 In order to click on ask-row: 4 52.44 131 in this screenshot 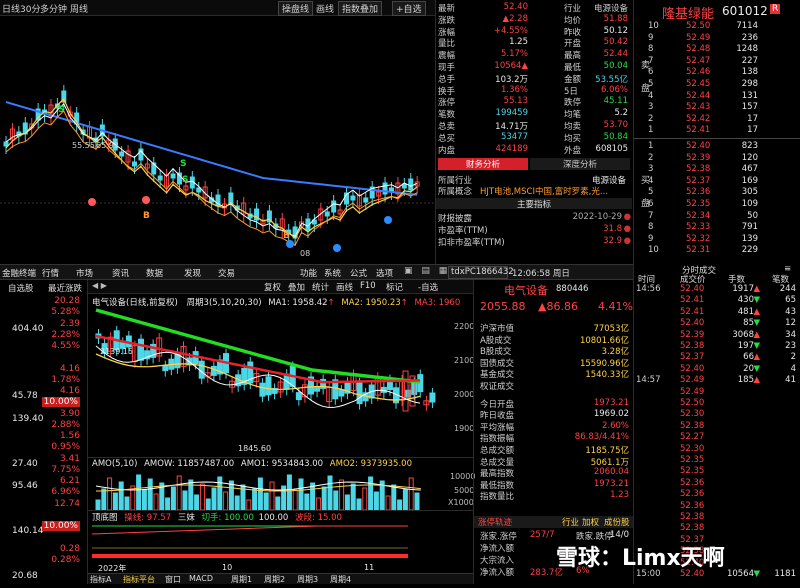, I will do `click(717, 96)`.